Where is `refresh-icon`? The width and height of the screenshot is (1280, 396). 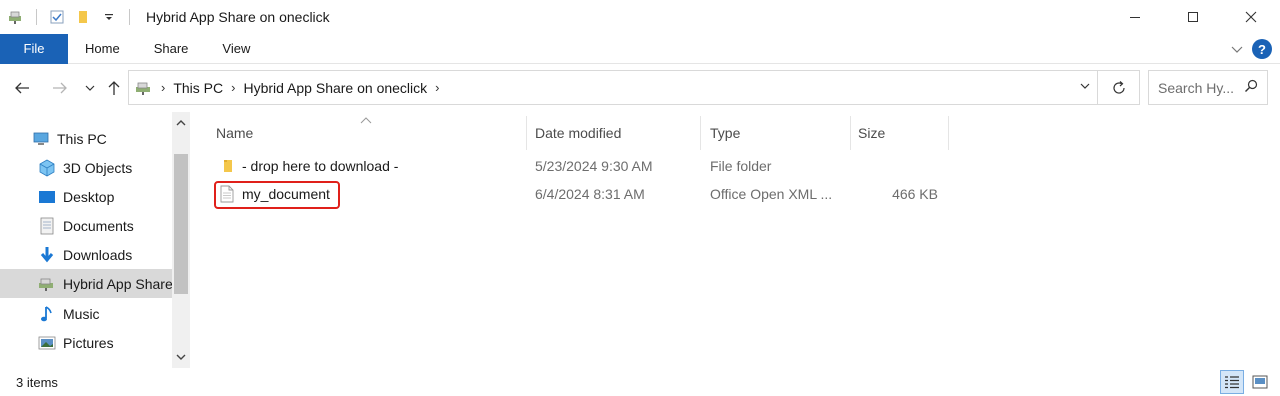
refresh-icon is located at coordinates (1118, 87).